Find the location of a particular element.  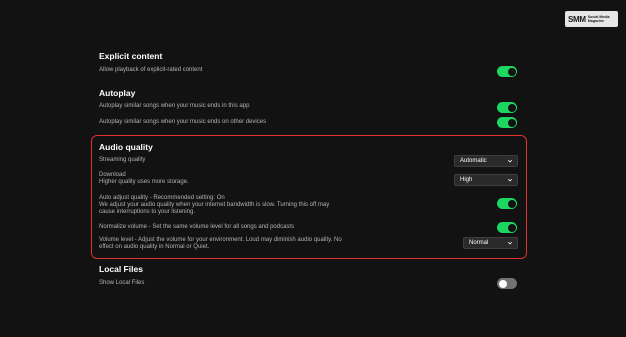

watermark-line2: Magazine is located at coordinates (595, 21).